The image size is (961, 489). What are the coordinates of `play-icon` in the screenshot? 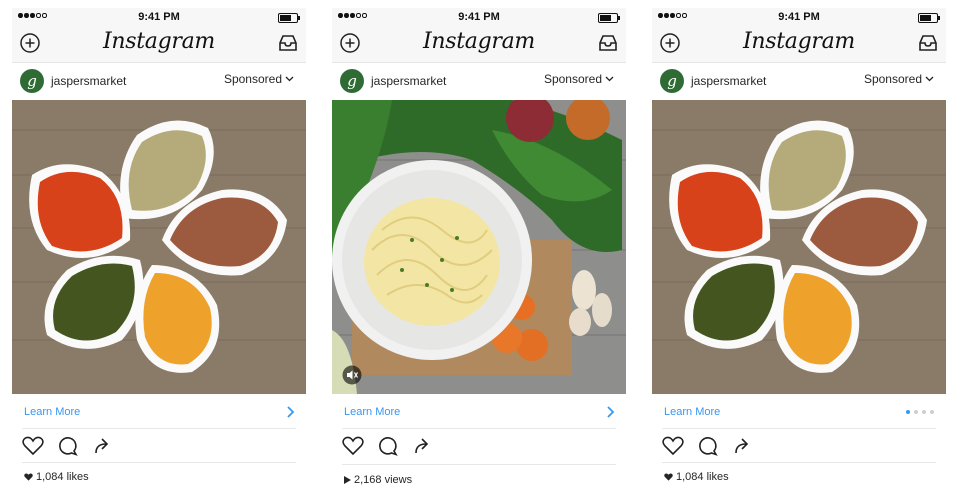 It's located at (347, 480).